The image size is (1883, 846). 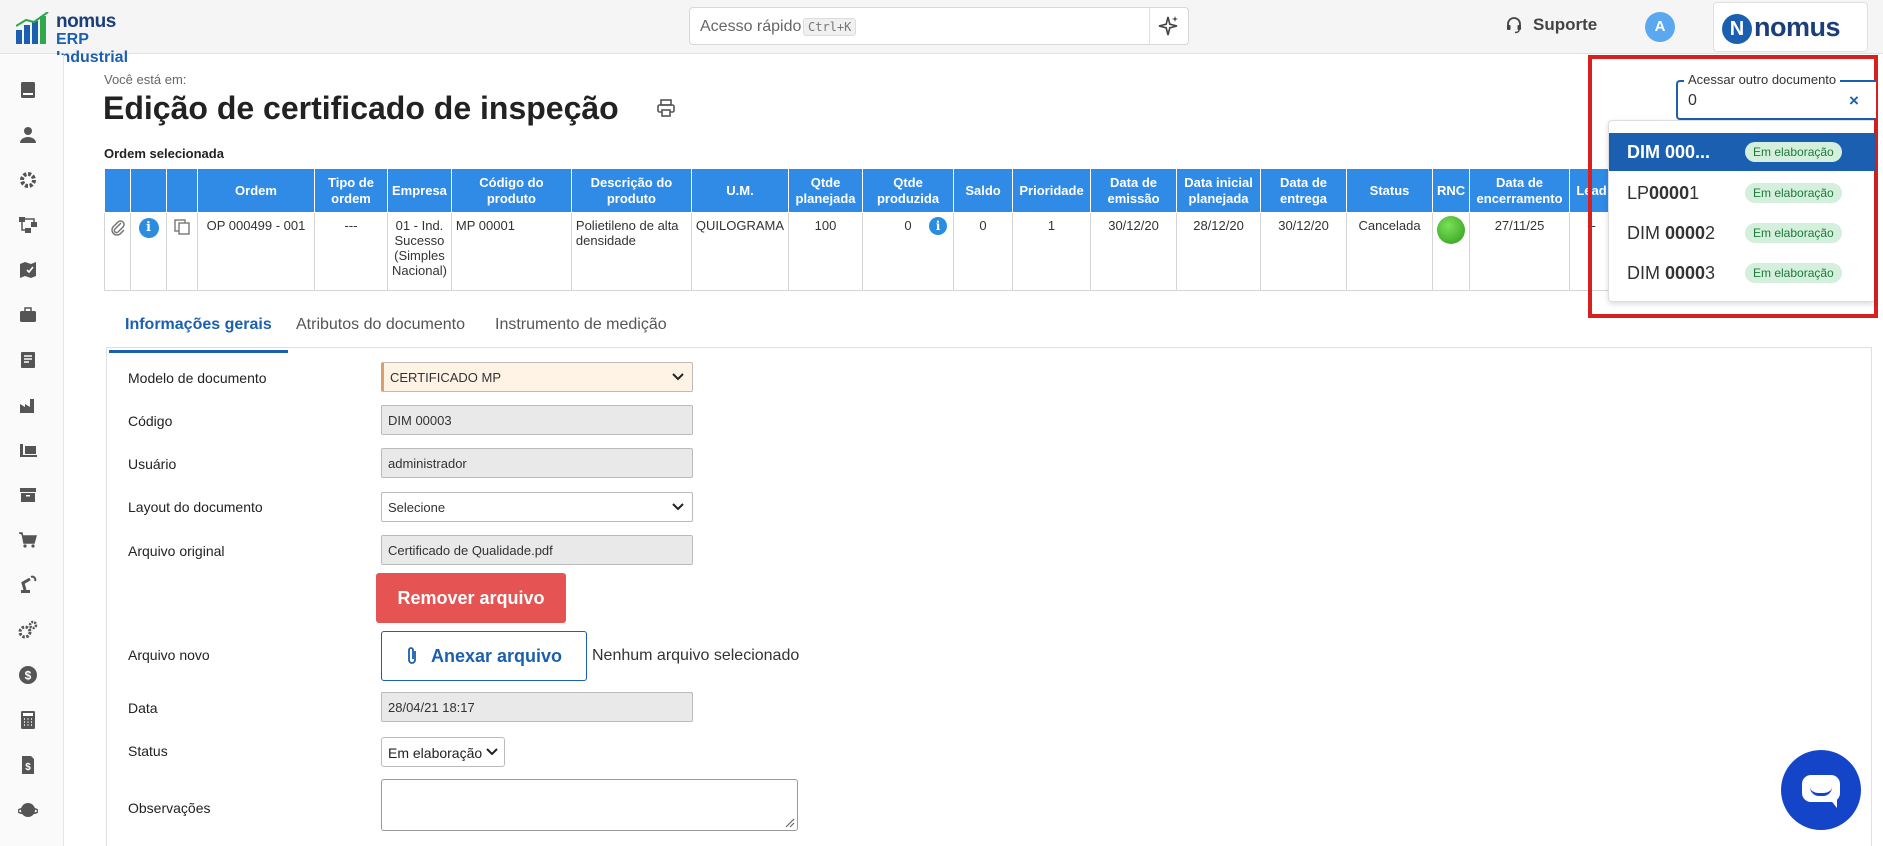 What do you see at coordinates (169, 808) in the screenshot?
I see `observacoes-label: Observações` at bounding box center [169, 808].